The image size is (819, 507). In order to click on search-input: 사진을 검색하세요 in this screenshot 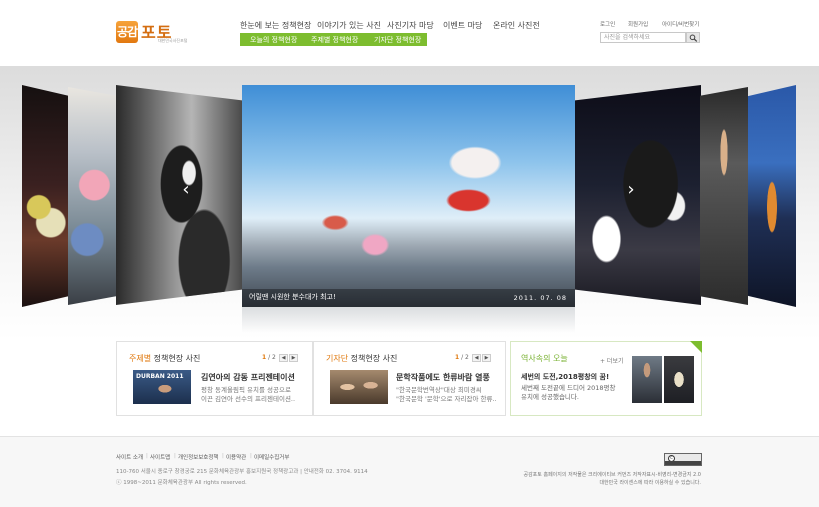, I will do `click(643, 37)`.